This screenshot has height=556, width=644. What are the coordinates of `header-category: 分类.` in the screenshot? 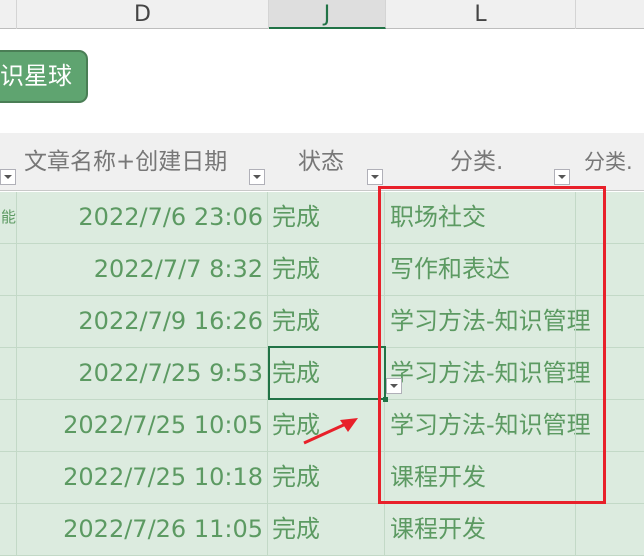 It's located at (477, 162).